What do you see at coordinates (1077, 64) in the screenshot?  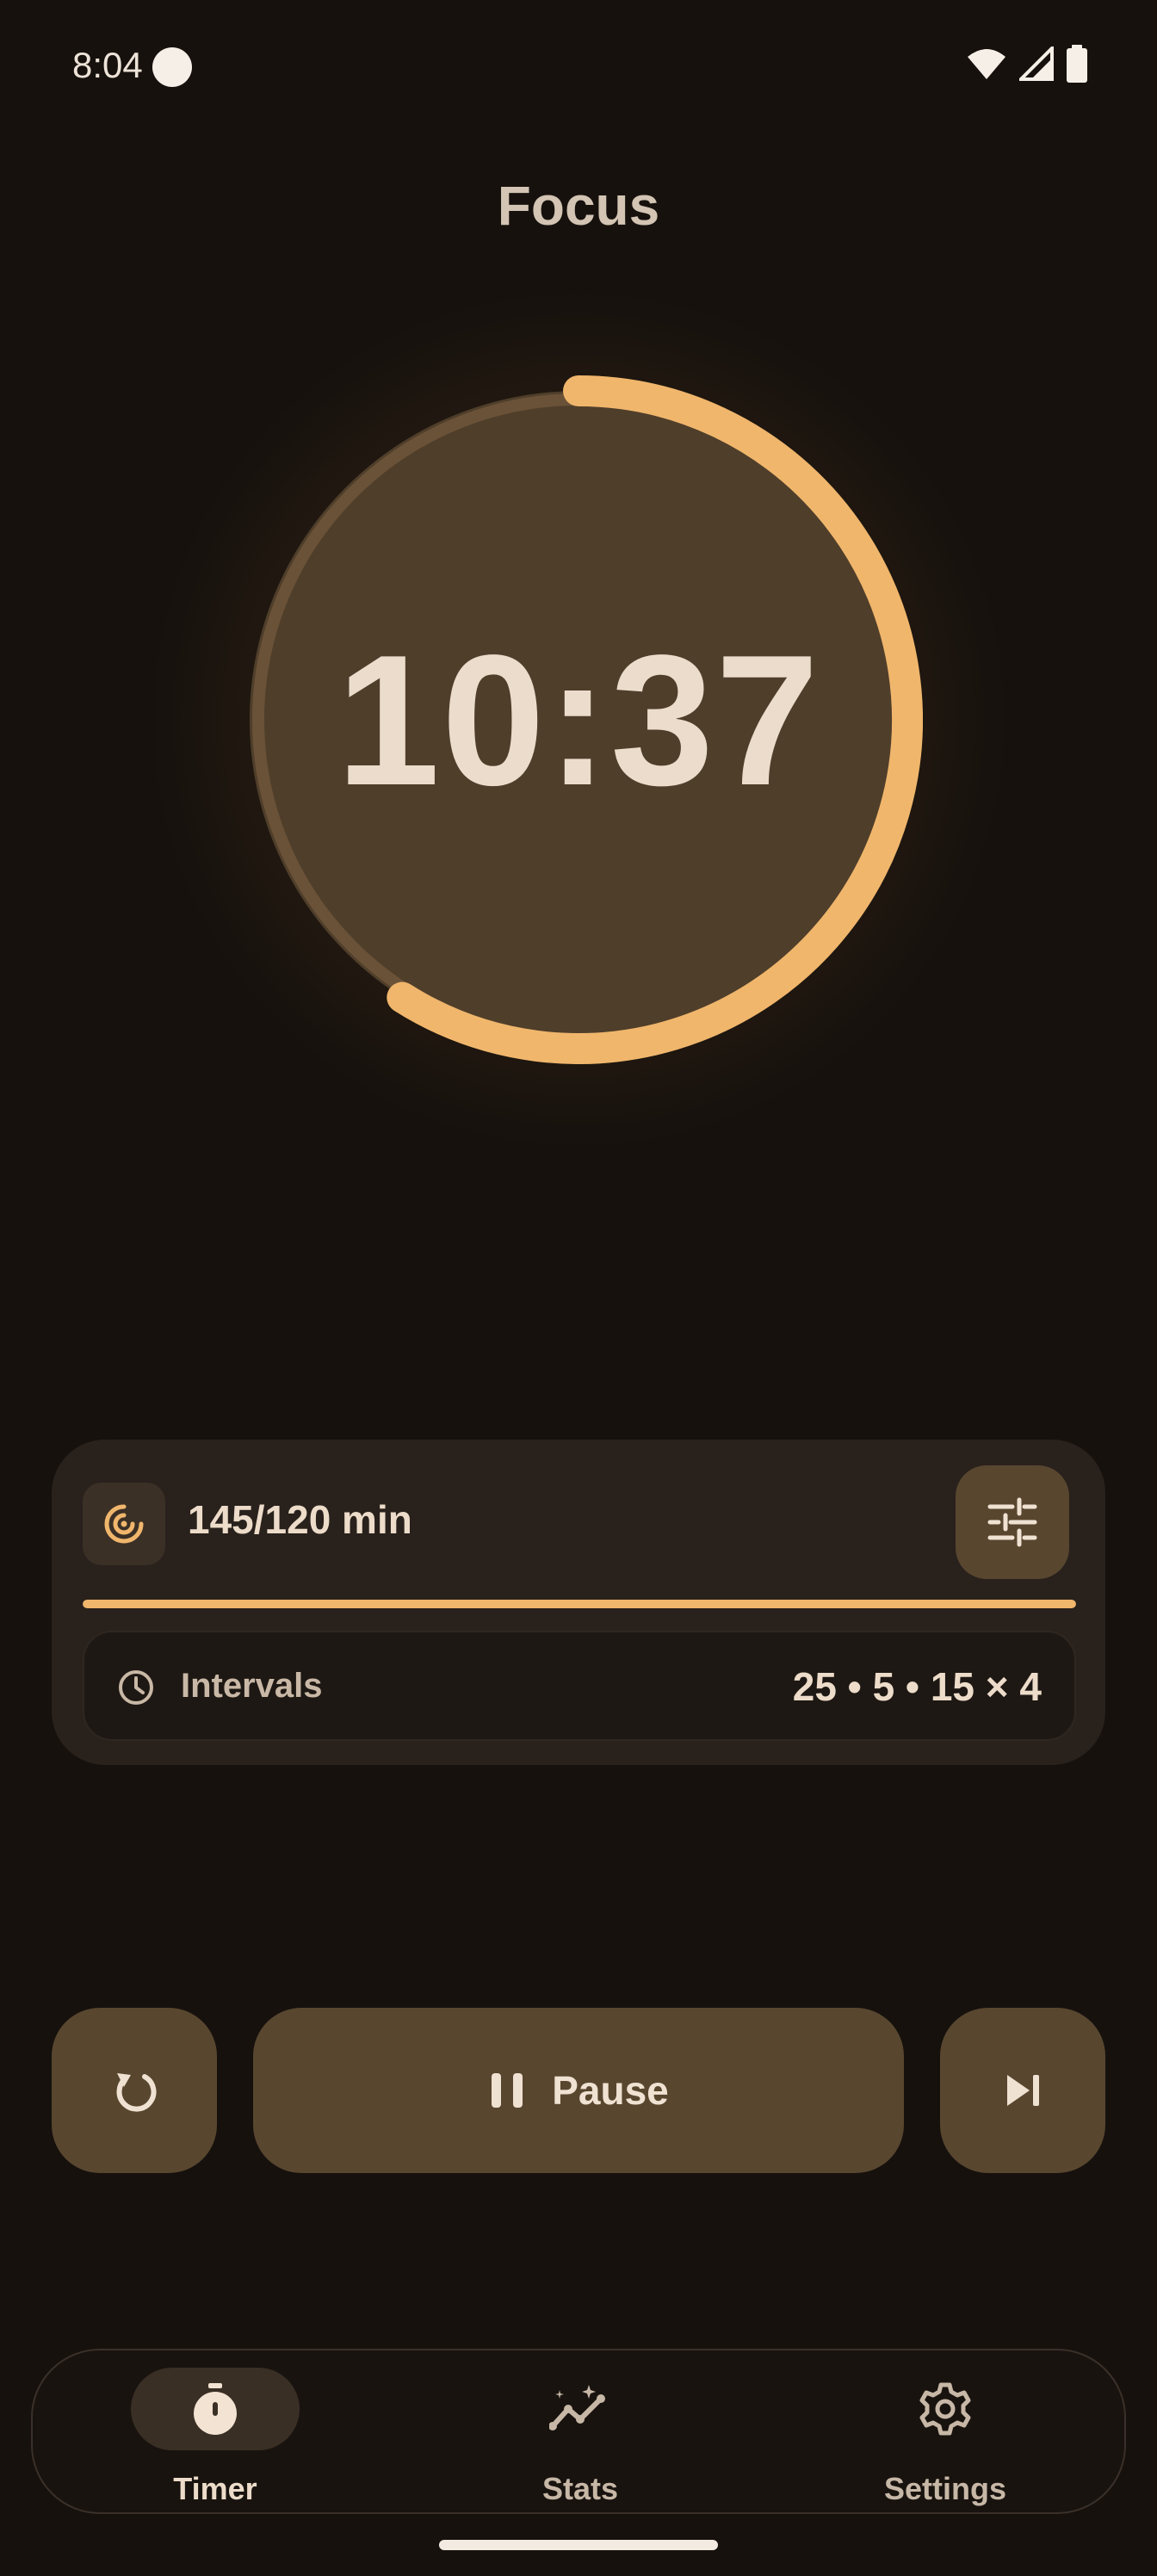 I see `battery-icon` at bounding box center [1077, 64].